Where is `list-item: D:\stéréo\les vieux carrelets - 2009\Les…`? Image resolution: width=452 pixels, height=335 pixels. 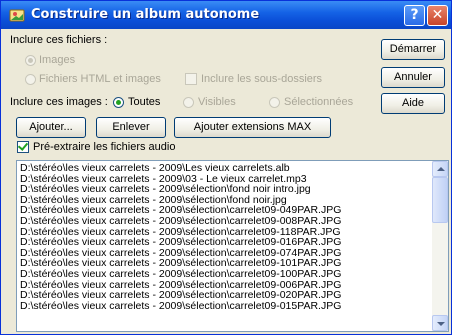
list-item: D:\stéréo\les vieux carrelets - 2009\Les… is located at coordinates (224, 168).